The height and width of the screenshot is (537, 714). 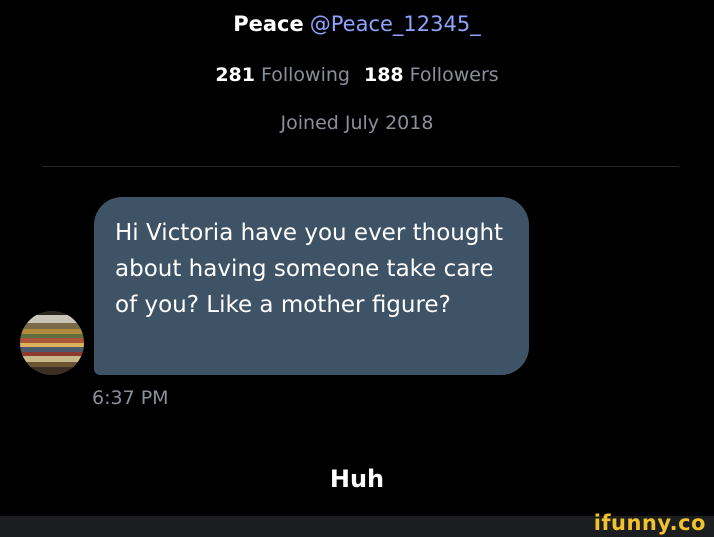 I want to click on followers-label: Followers, so click(x=454, y=75).